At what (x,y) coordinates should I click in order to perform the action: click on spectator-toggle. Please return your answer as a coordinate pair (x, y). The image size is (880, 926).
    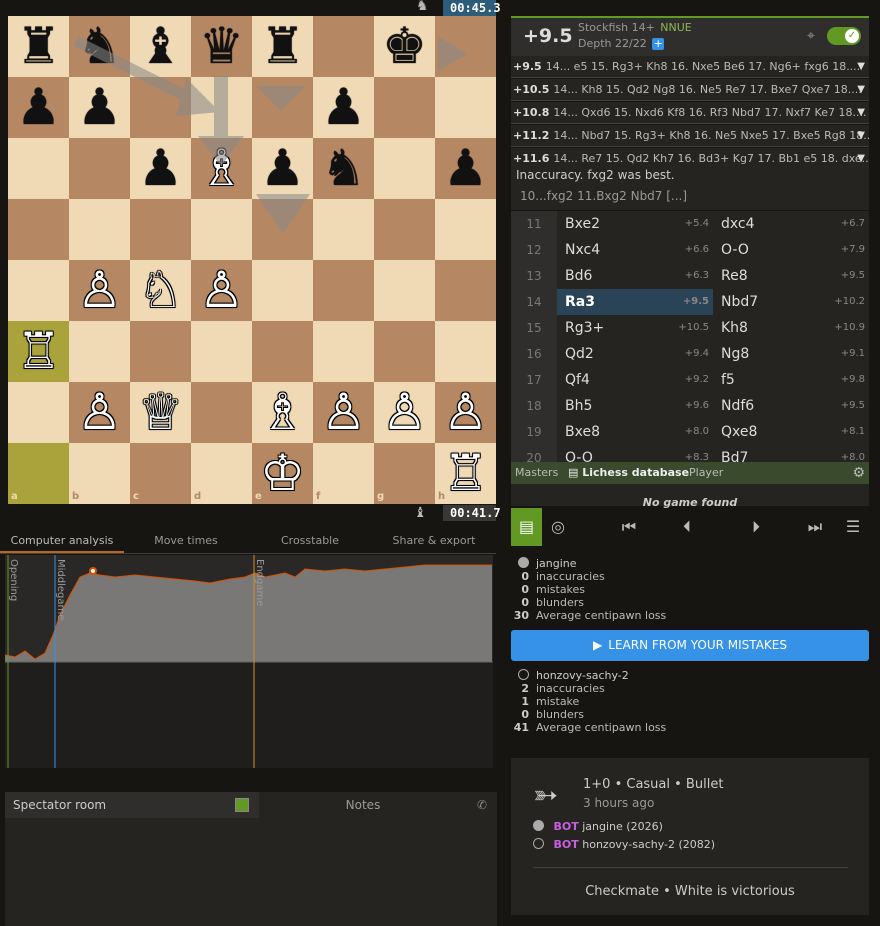
    Looking at the image, I should click on (242, 805).